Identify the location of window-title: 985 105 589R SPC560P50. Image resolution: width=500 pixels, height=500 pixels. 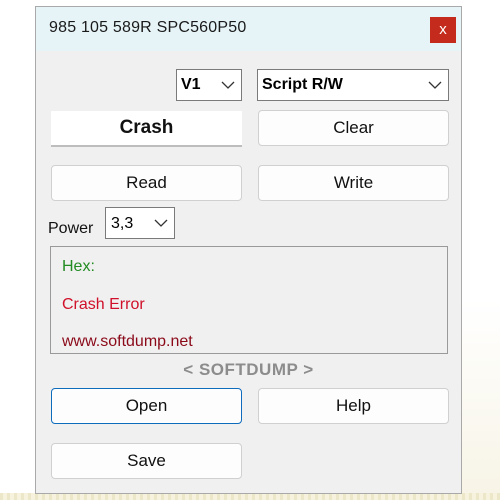
(148, 27).